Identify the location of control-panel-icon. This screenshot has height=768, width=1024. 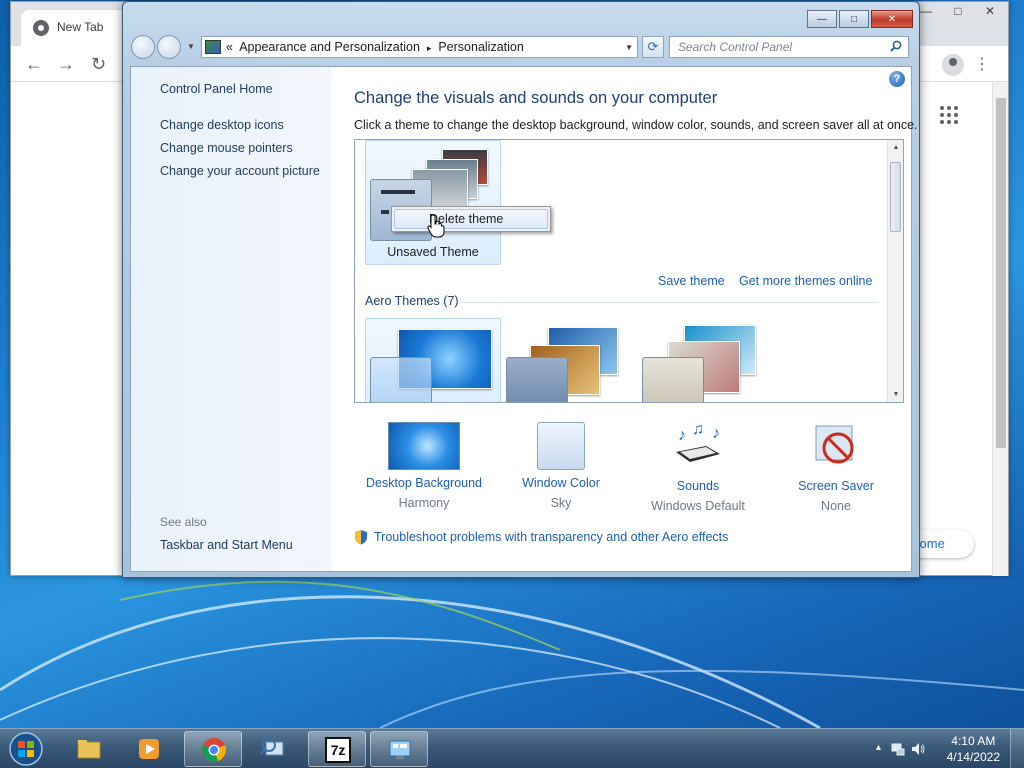
(400, 749).